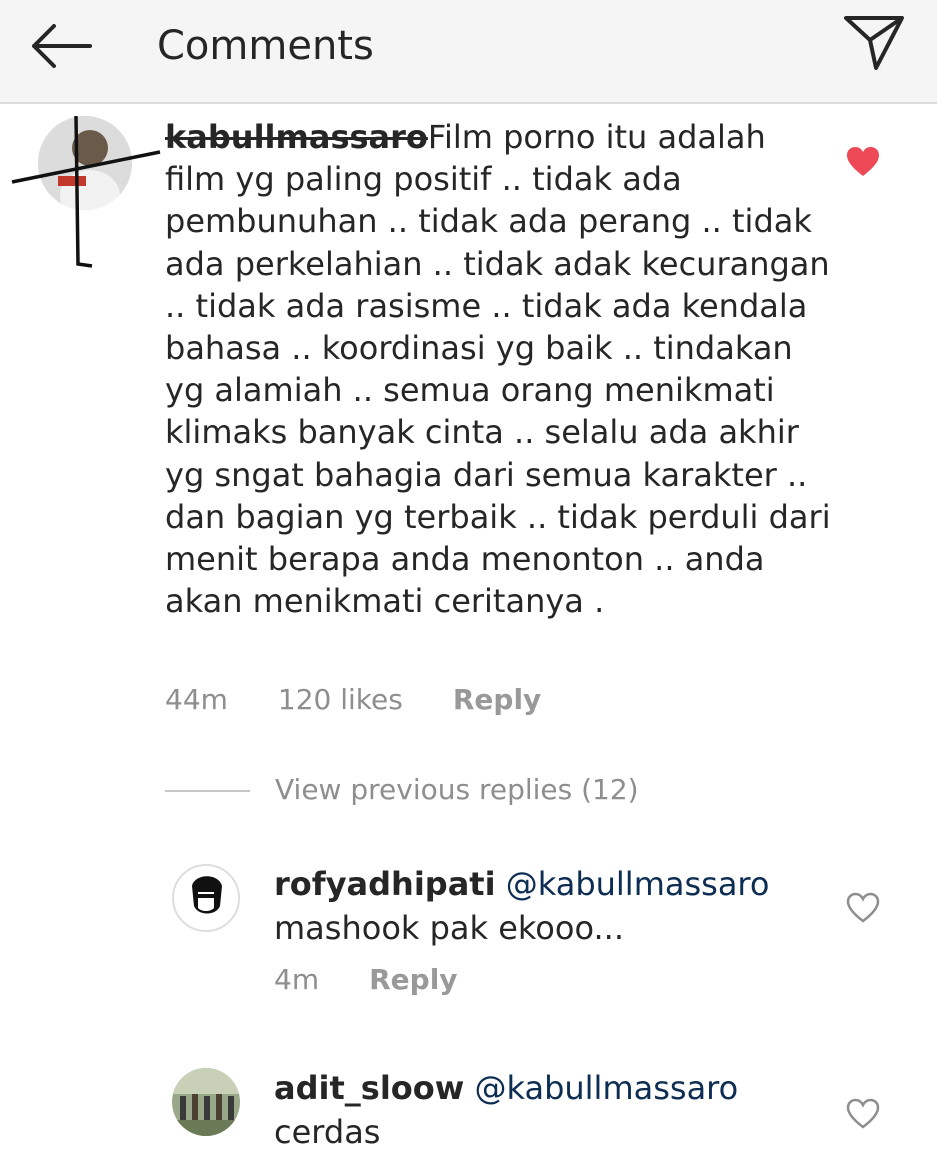 The image size is (937, 1171). What do you see at coordinates (340, 699) in the screenshot?
I see `comment-likes: 120 likes` at bounding box center [340, 699].